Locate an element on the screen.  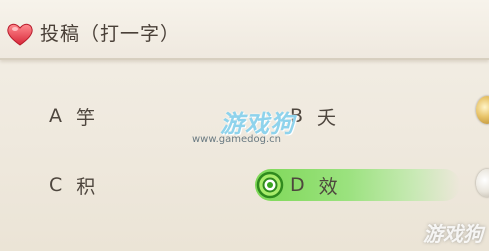
watermark-url: www.gamedog.cn is located at coordinates (236, 139).